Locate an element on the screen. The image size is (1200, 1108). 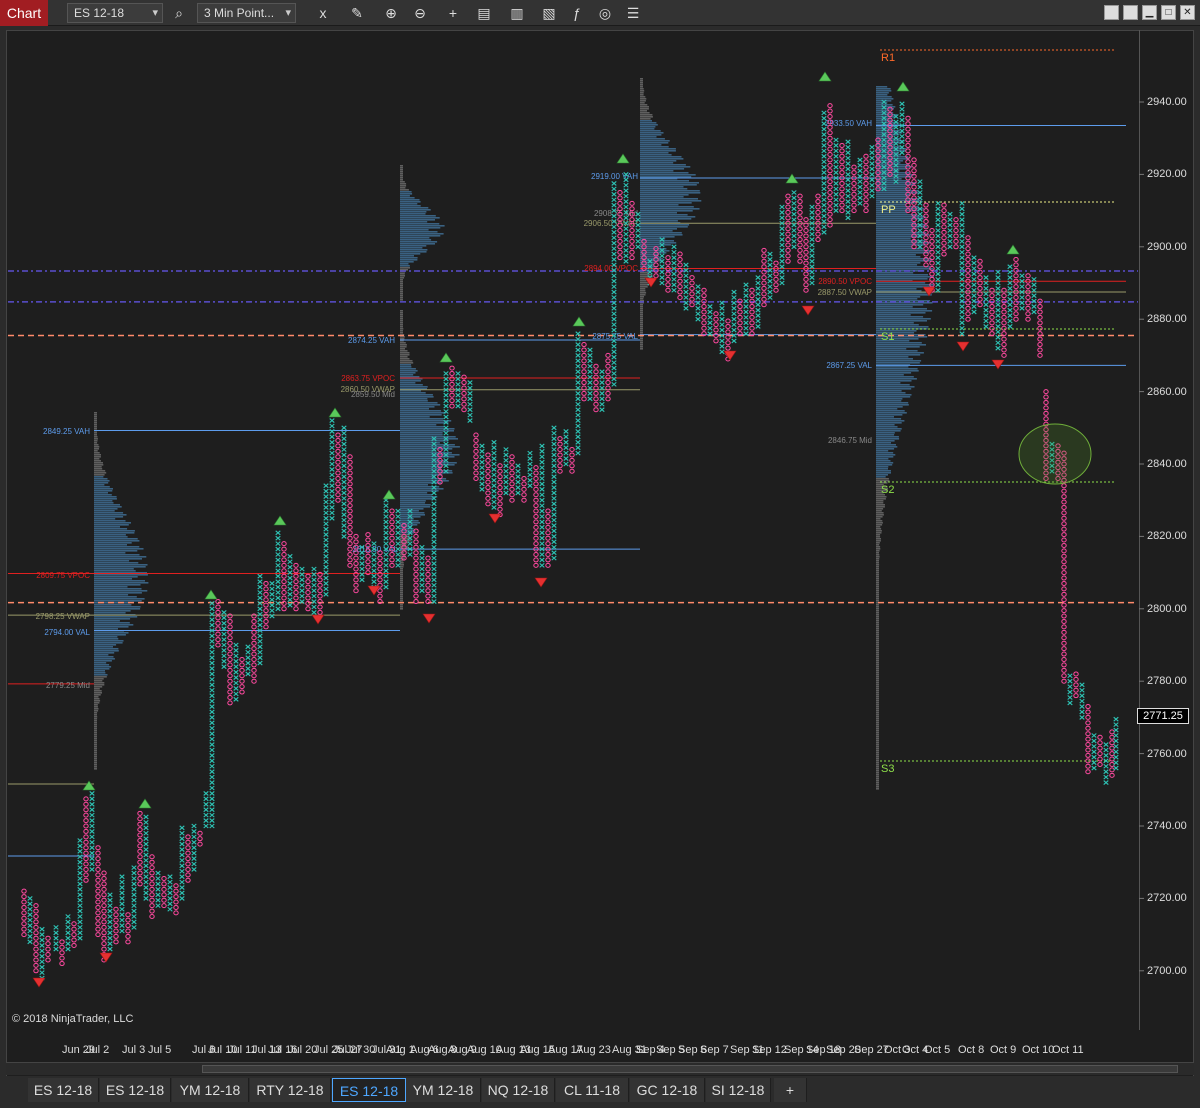
price-tick-label: 2900.00 is located at coordinates (1167, 246).